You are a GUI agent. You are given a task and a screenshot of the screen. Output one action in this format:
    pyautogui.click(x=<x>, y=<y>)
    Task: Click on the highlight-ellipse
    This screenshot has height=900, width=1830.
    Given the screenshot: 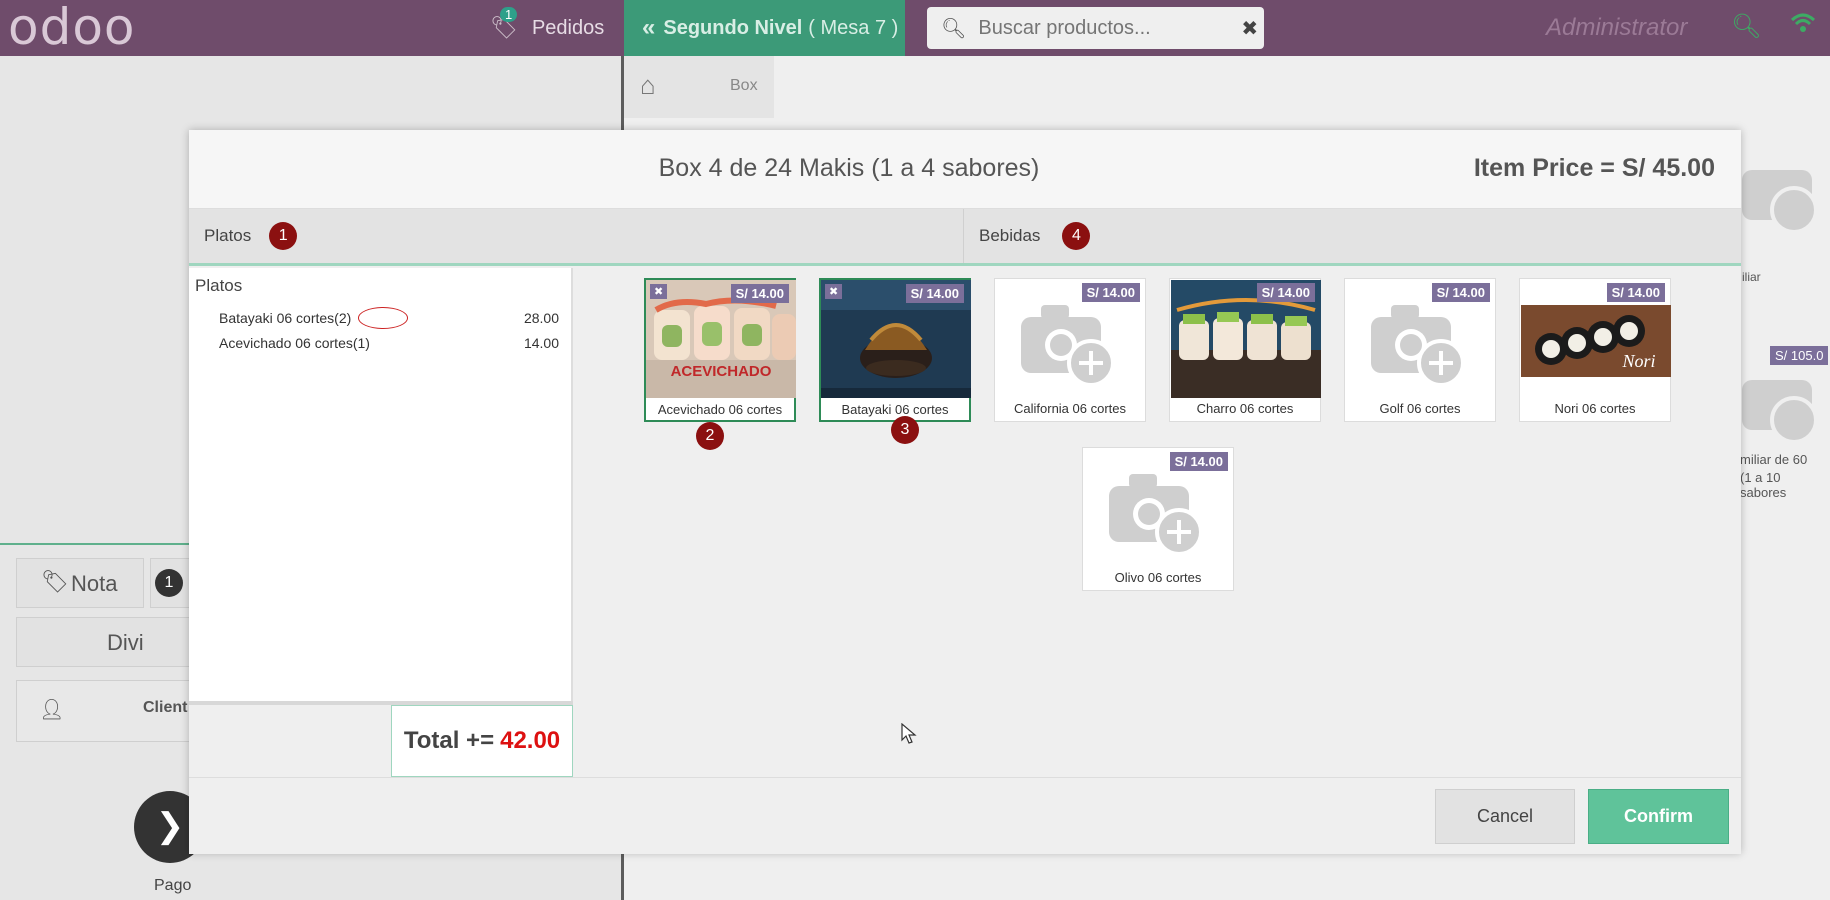 What is the action you would take?
    pyautogui.click(x=383, y=318)
    